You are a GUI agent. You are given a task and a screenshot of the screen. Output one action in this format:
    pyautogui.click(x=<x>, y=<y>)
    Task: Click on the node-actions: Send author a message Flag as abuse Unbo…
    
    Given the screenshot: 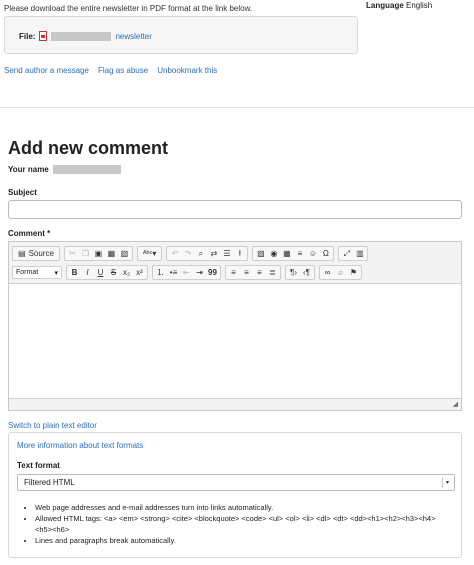 What is the action you would take?
    pyautogui.click(x=110, y=70)
    